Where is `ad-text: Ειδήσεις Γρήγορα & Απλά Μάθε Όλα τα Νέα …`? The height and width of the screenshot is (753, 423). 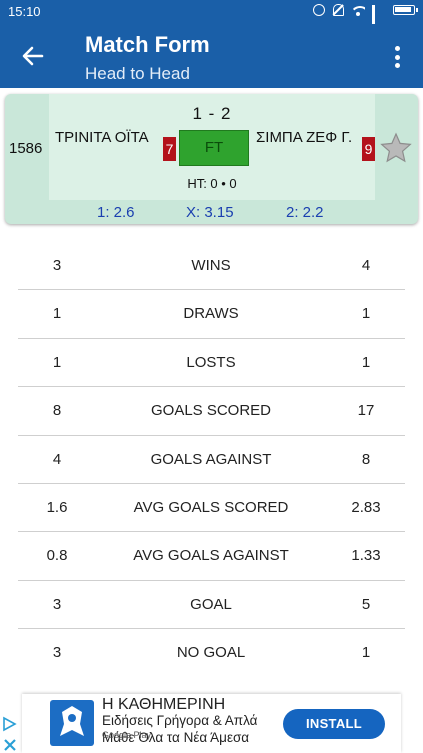
ad-text: Ειδήσεις Γρήγορα & Απλά Μάθε Όλα τα Νέα … is located at coordinates (180, 729).